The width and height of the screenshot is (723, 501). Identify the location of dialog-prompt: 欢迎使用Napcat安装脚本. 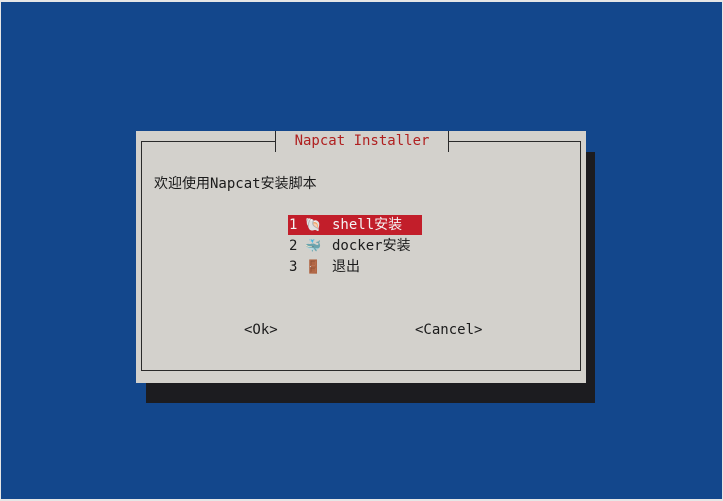
(235, 184).